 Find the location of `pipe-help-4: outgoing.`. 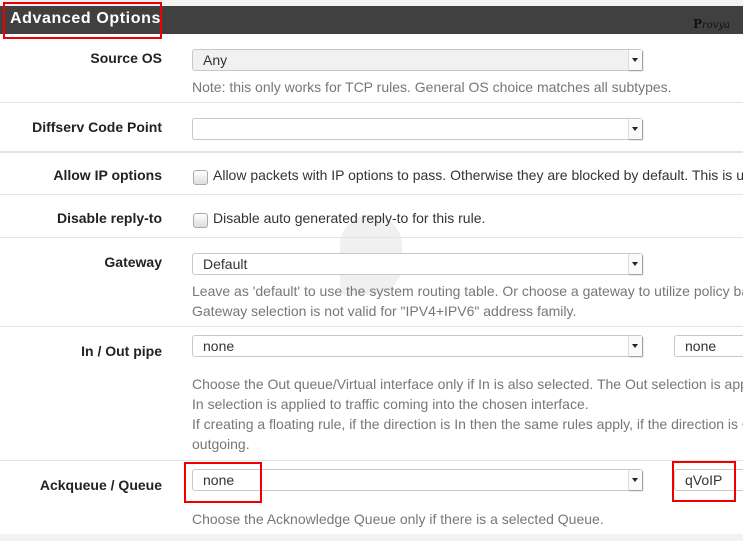

pipe-help-4: outgoing. is located at coordinates (221, 444).